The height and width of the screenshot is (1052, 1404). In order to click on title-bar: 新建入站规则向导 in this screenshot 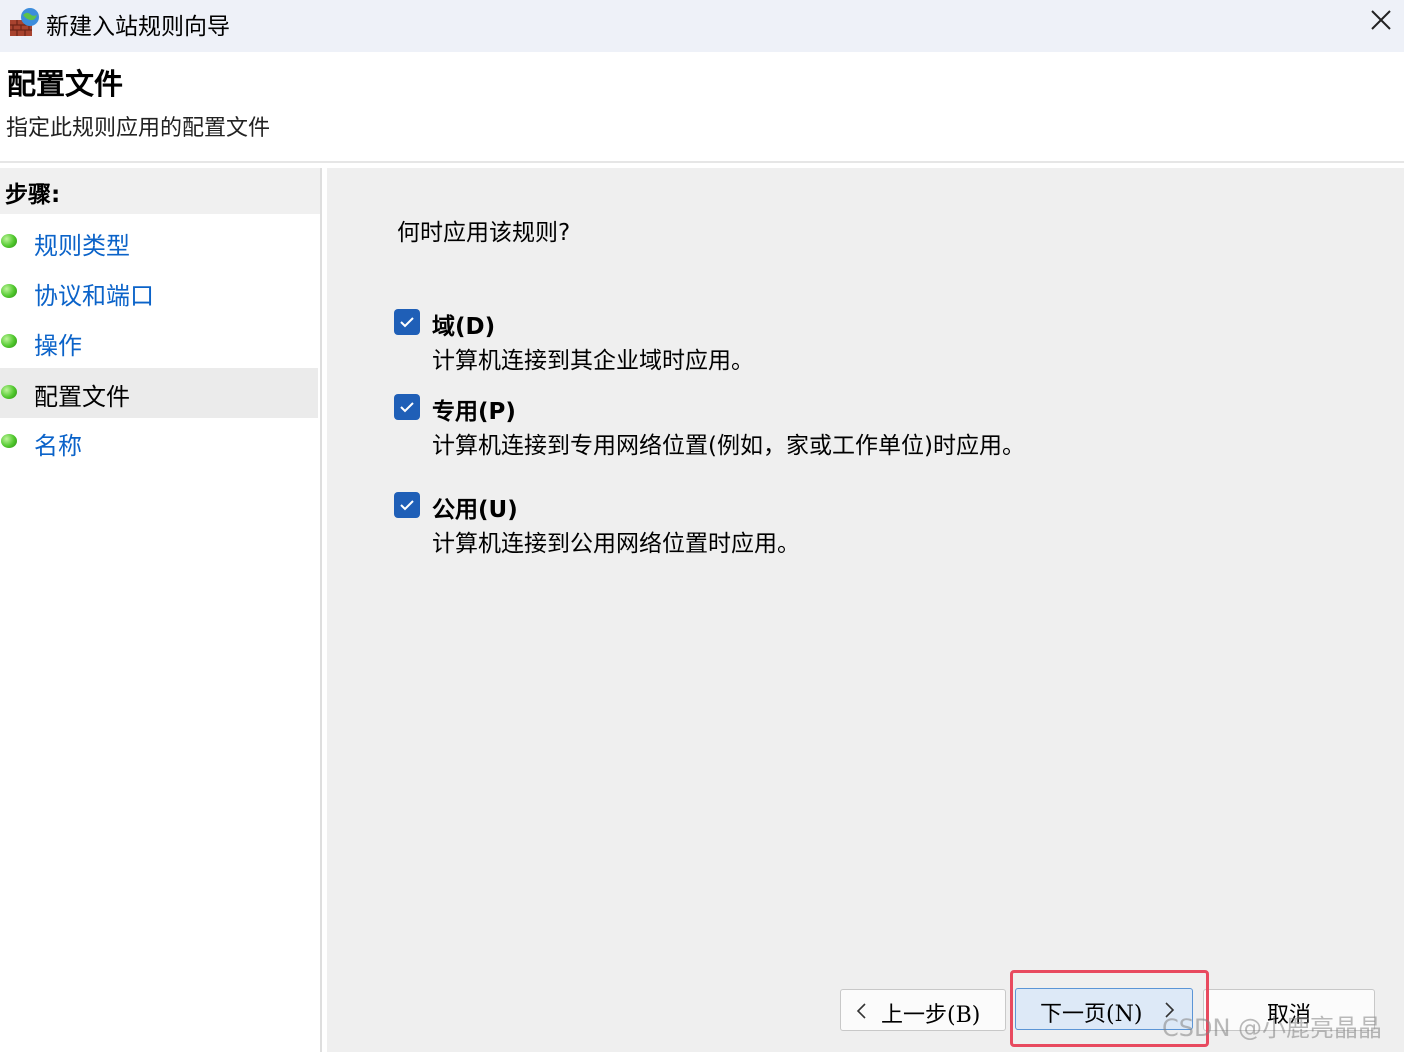, I will do `click(702, 26)`.